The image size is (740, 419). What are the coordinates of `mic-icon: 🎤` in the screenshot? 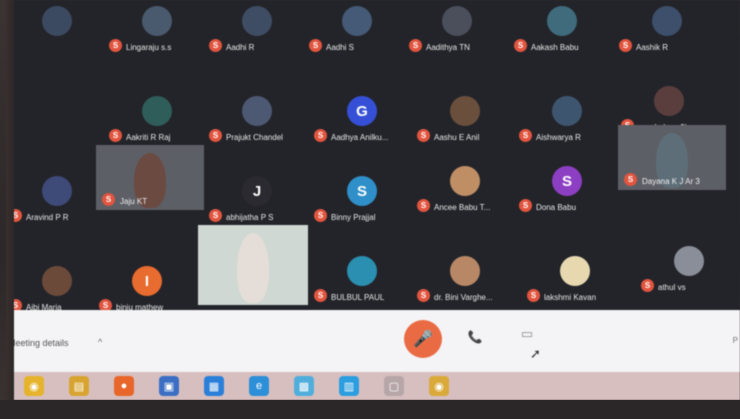 It's located at (423, 339).